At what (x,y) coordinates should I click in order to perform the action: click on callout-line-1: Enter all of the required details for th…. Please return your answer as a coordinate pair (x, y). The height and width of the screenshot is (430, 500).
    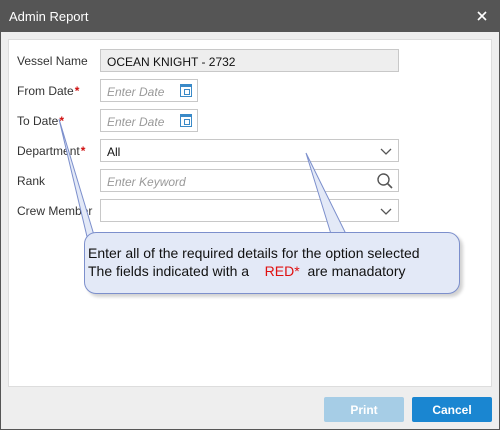
    Looking at the image, I should click on (254, 253).